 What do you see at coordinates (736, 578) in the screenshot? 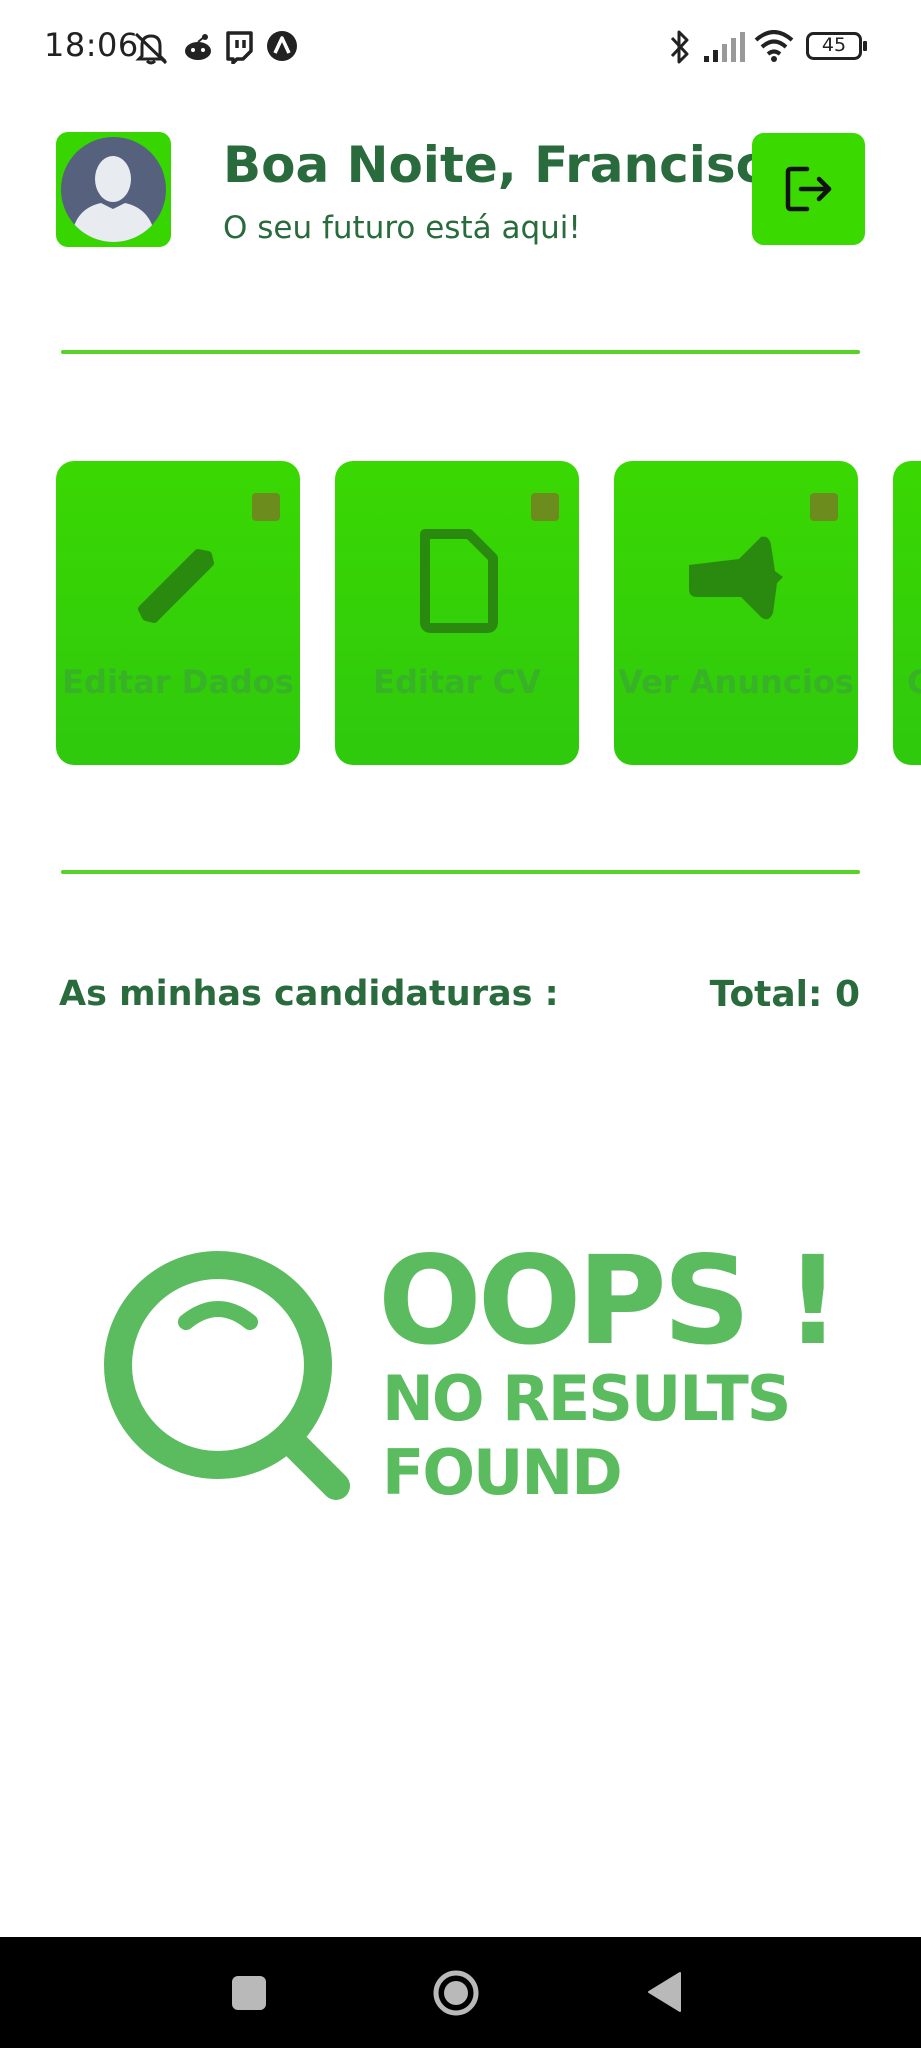
I see `megaphone-icon` at bounding box center [736, 578].